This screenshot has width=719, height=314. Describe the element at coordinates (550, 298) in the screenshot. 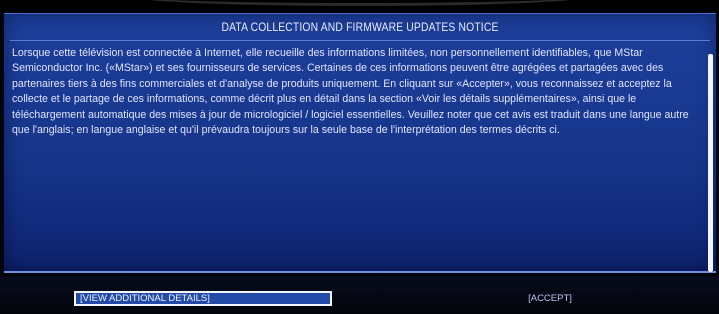

I see `accept-button: [ACCEPT]` at that location.